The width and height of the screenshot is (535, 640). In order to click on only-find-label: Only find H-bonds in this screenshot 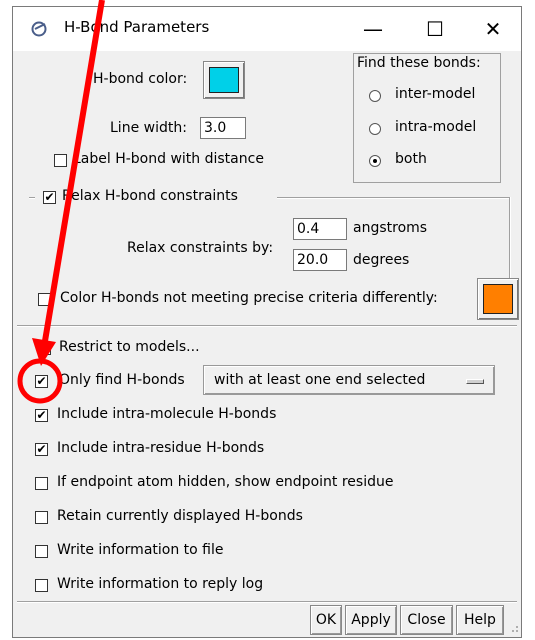, I will do `click(122, 380)`.